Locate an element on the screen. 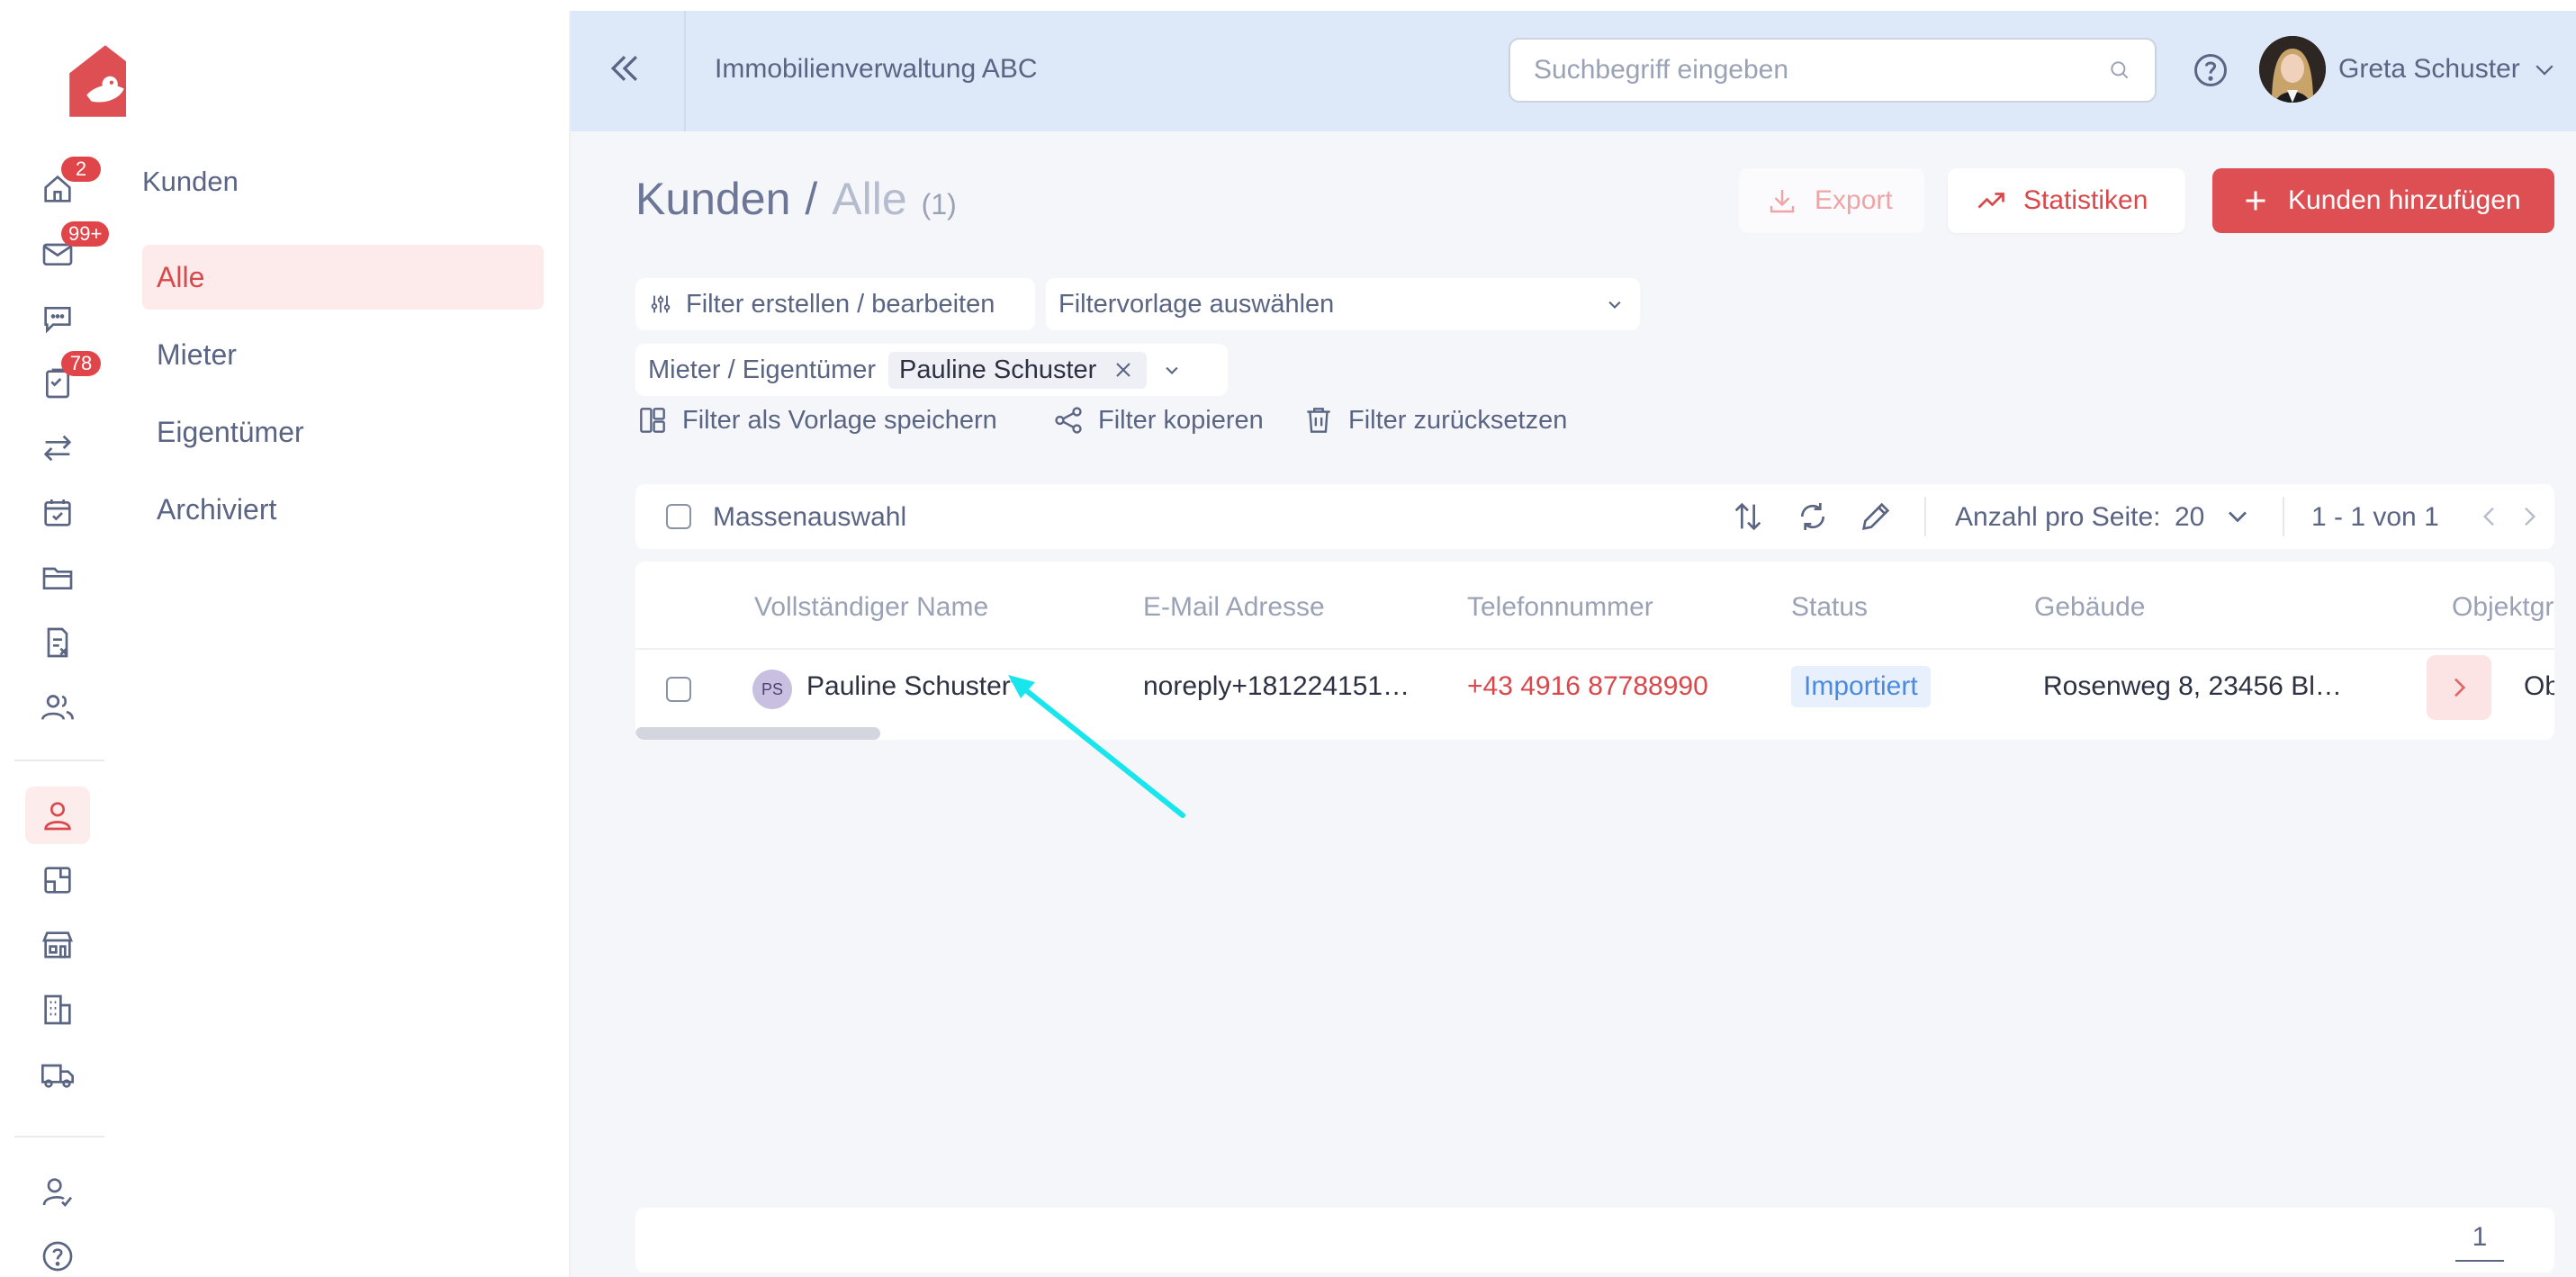  rail-tasks: 78 is located at coordinates (63, 381).